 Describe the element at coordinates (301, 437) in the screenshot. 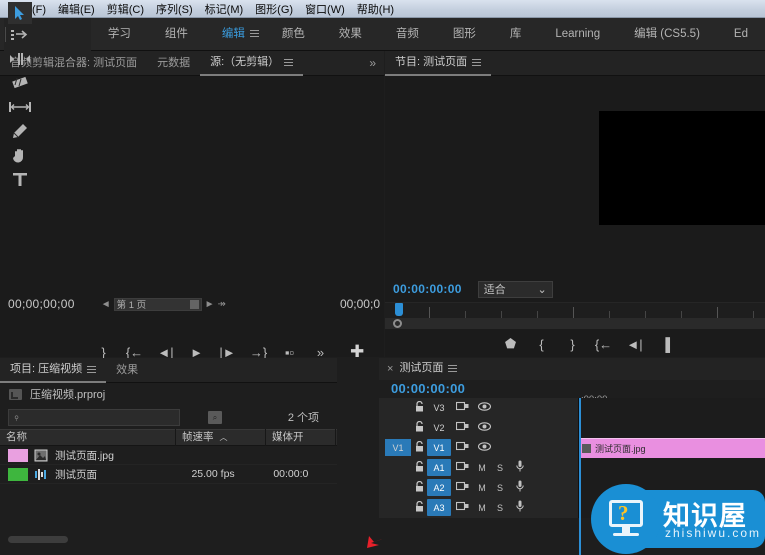

I see `column-header-media-start: 媒体开` at that location.